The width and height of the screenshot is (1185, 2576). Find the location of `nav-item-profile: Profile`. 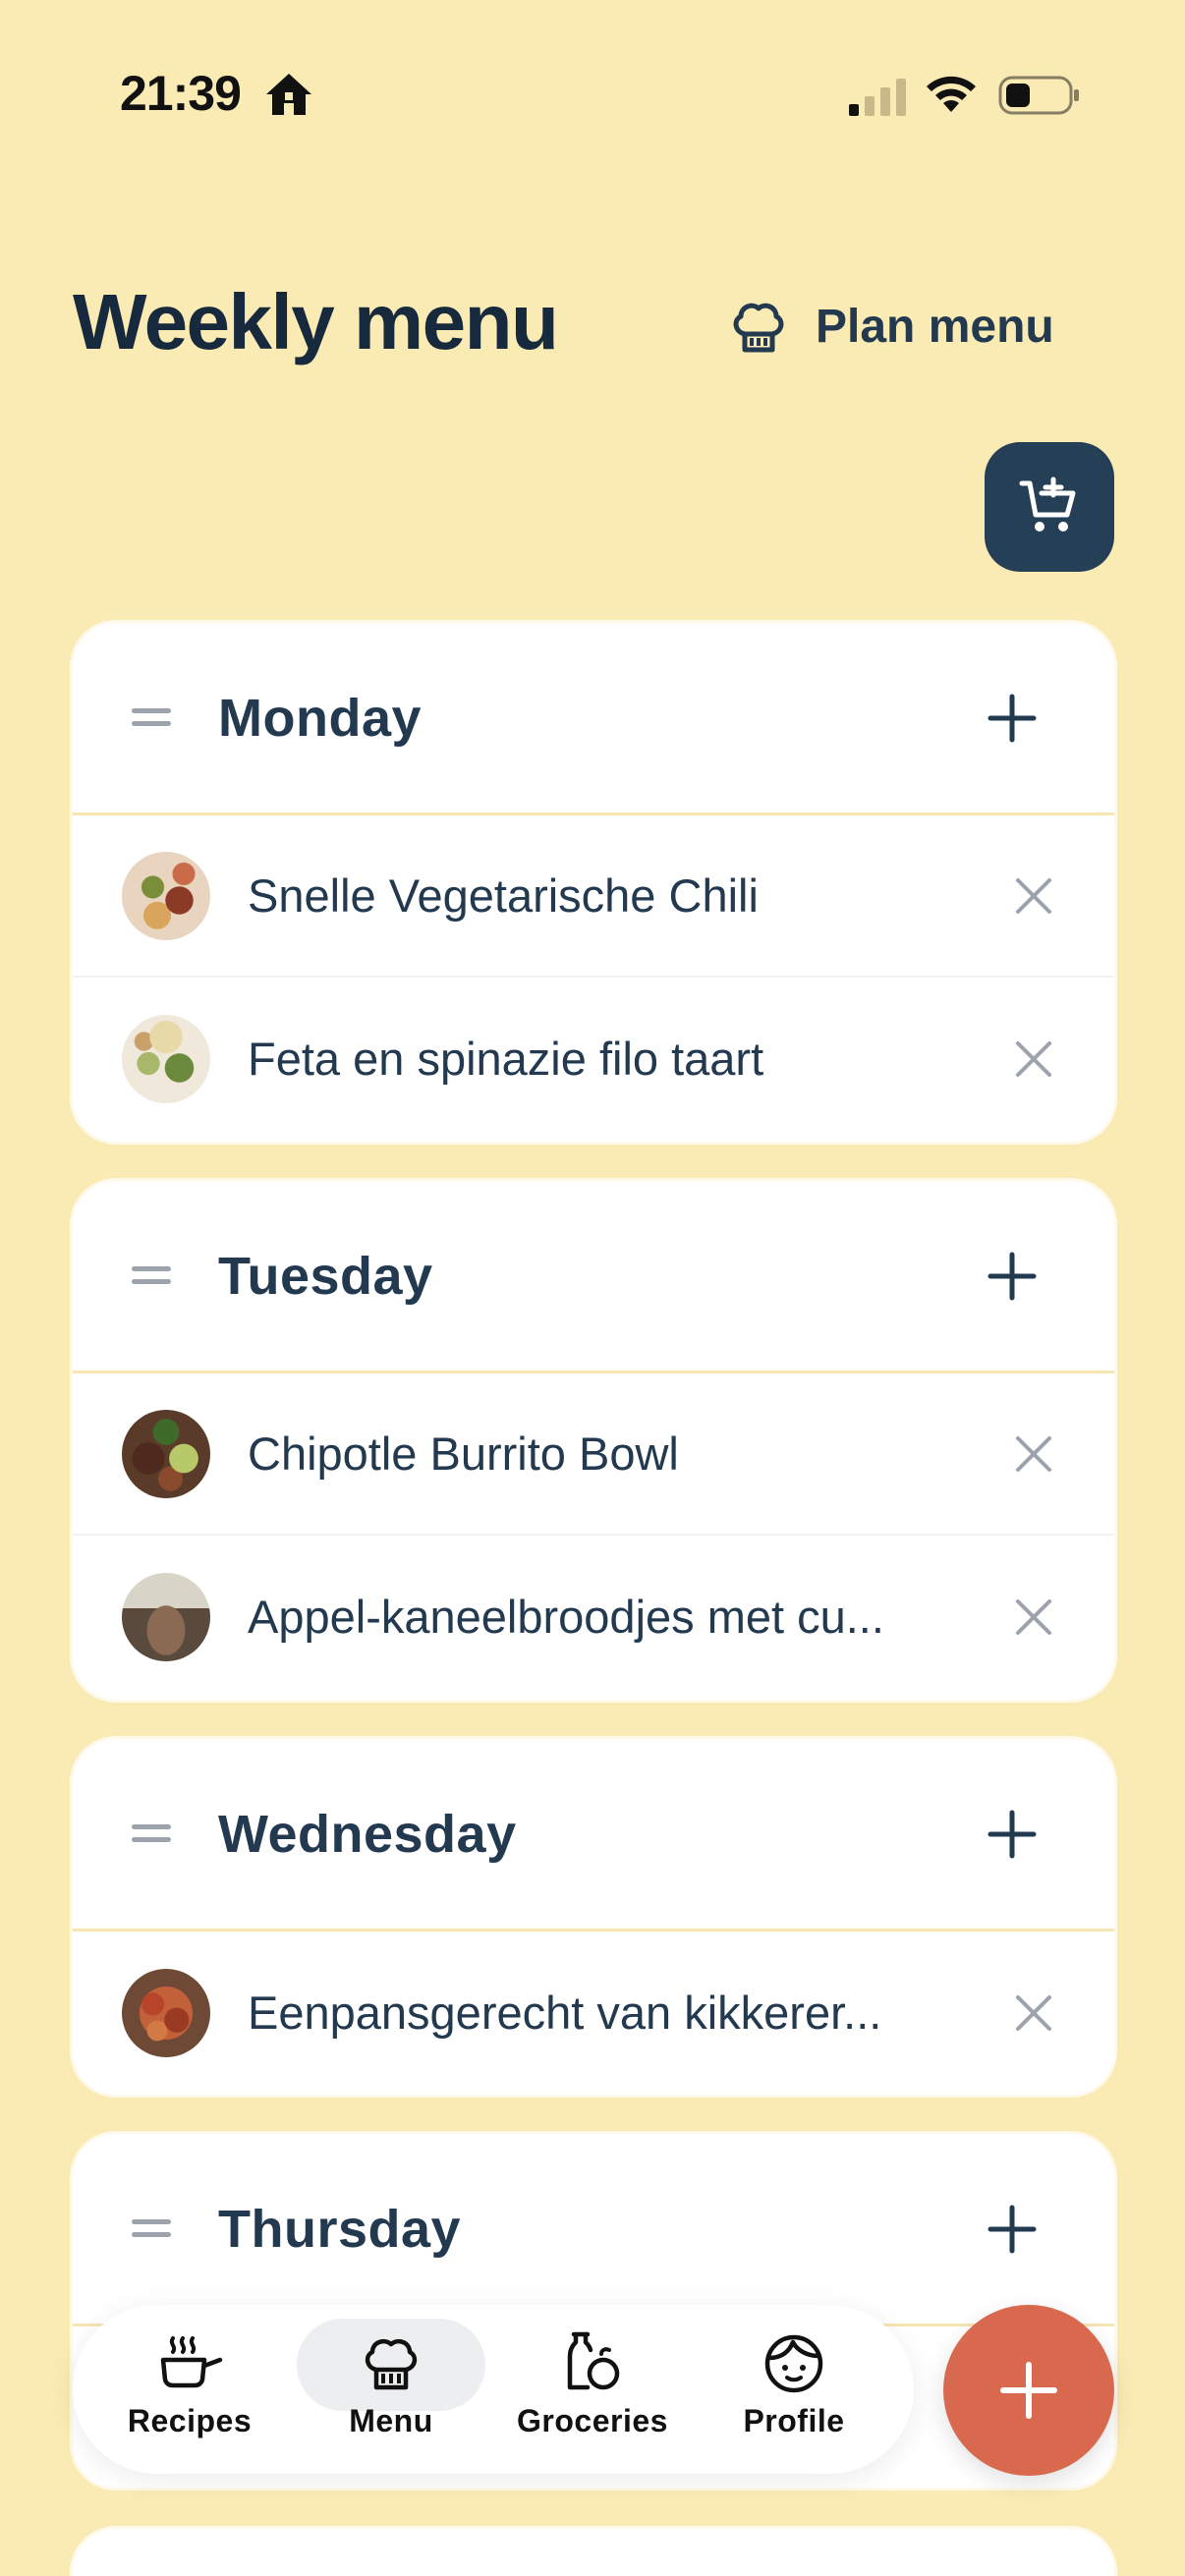

nav-item-profile: Profile is located at coordinates (794, 2389).